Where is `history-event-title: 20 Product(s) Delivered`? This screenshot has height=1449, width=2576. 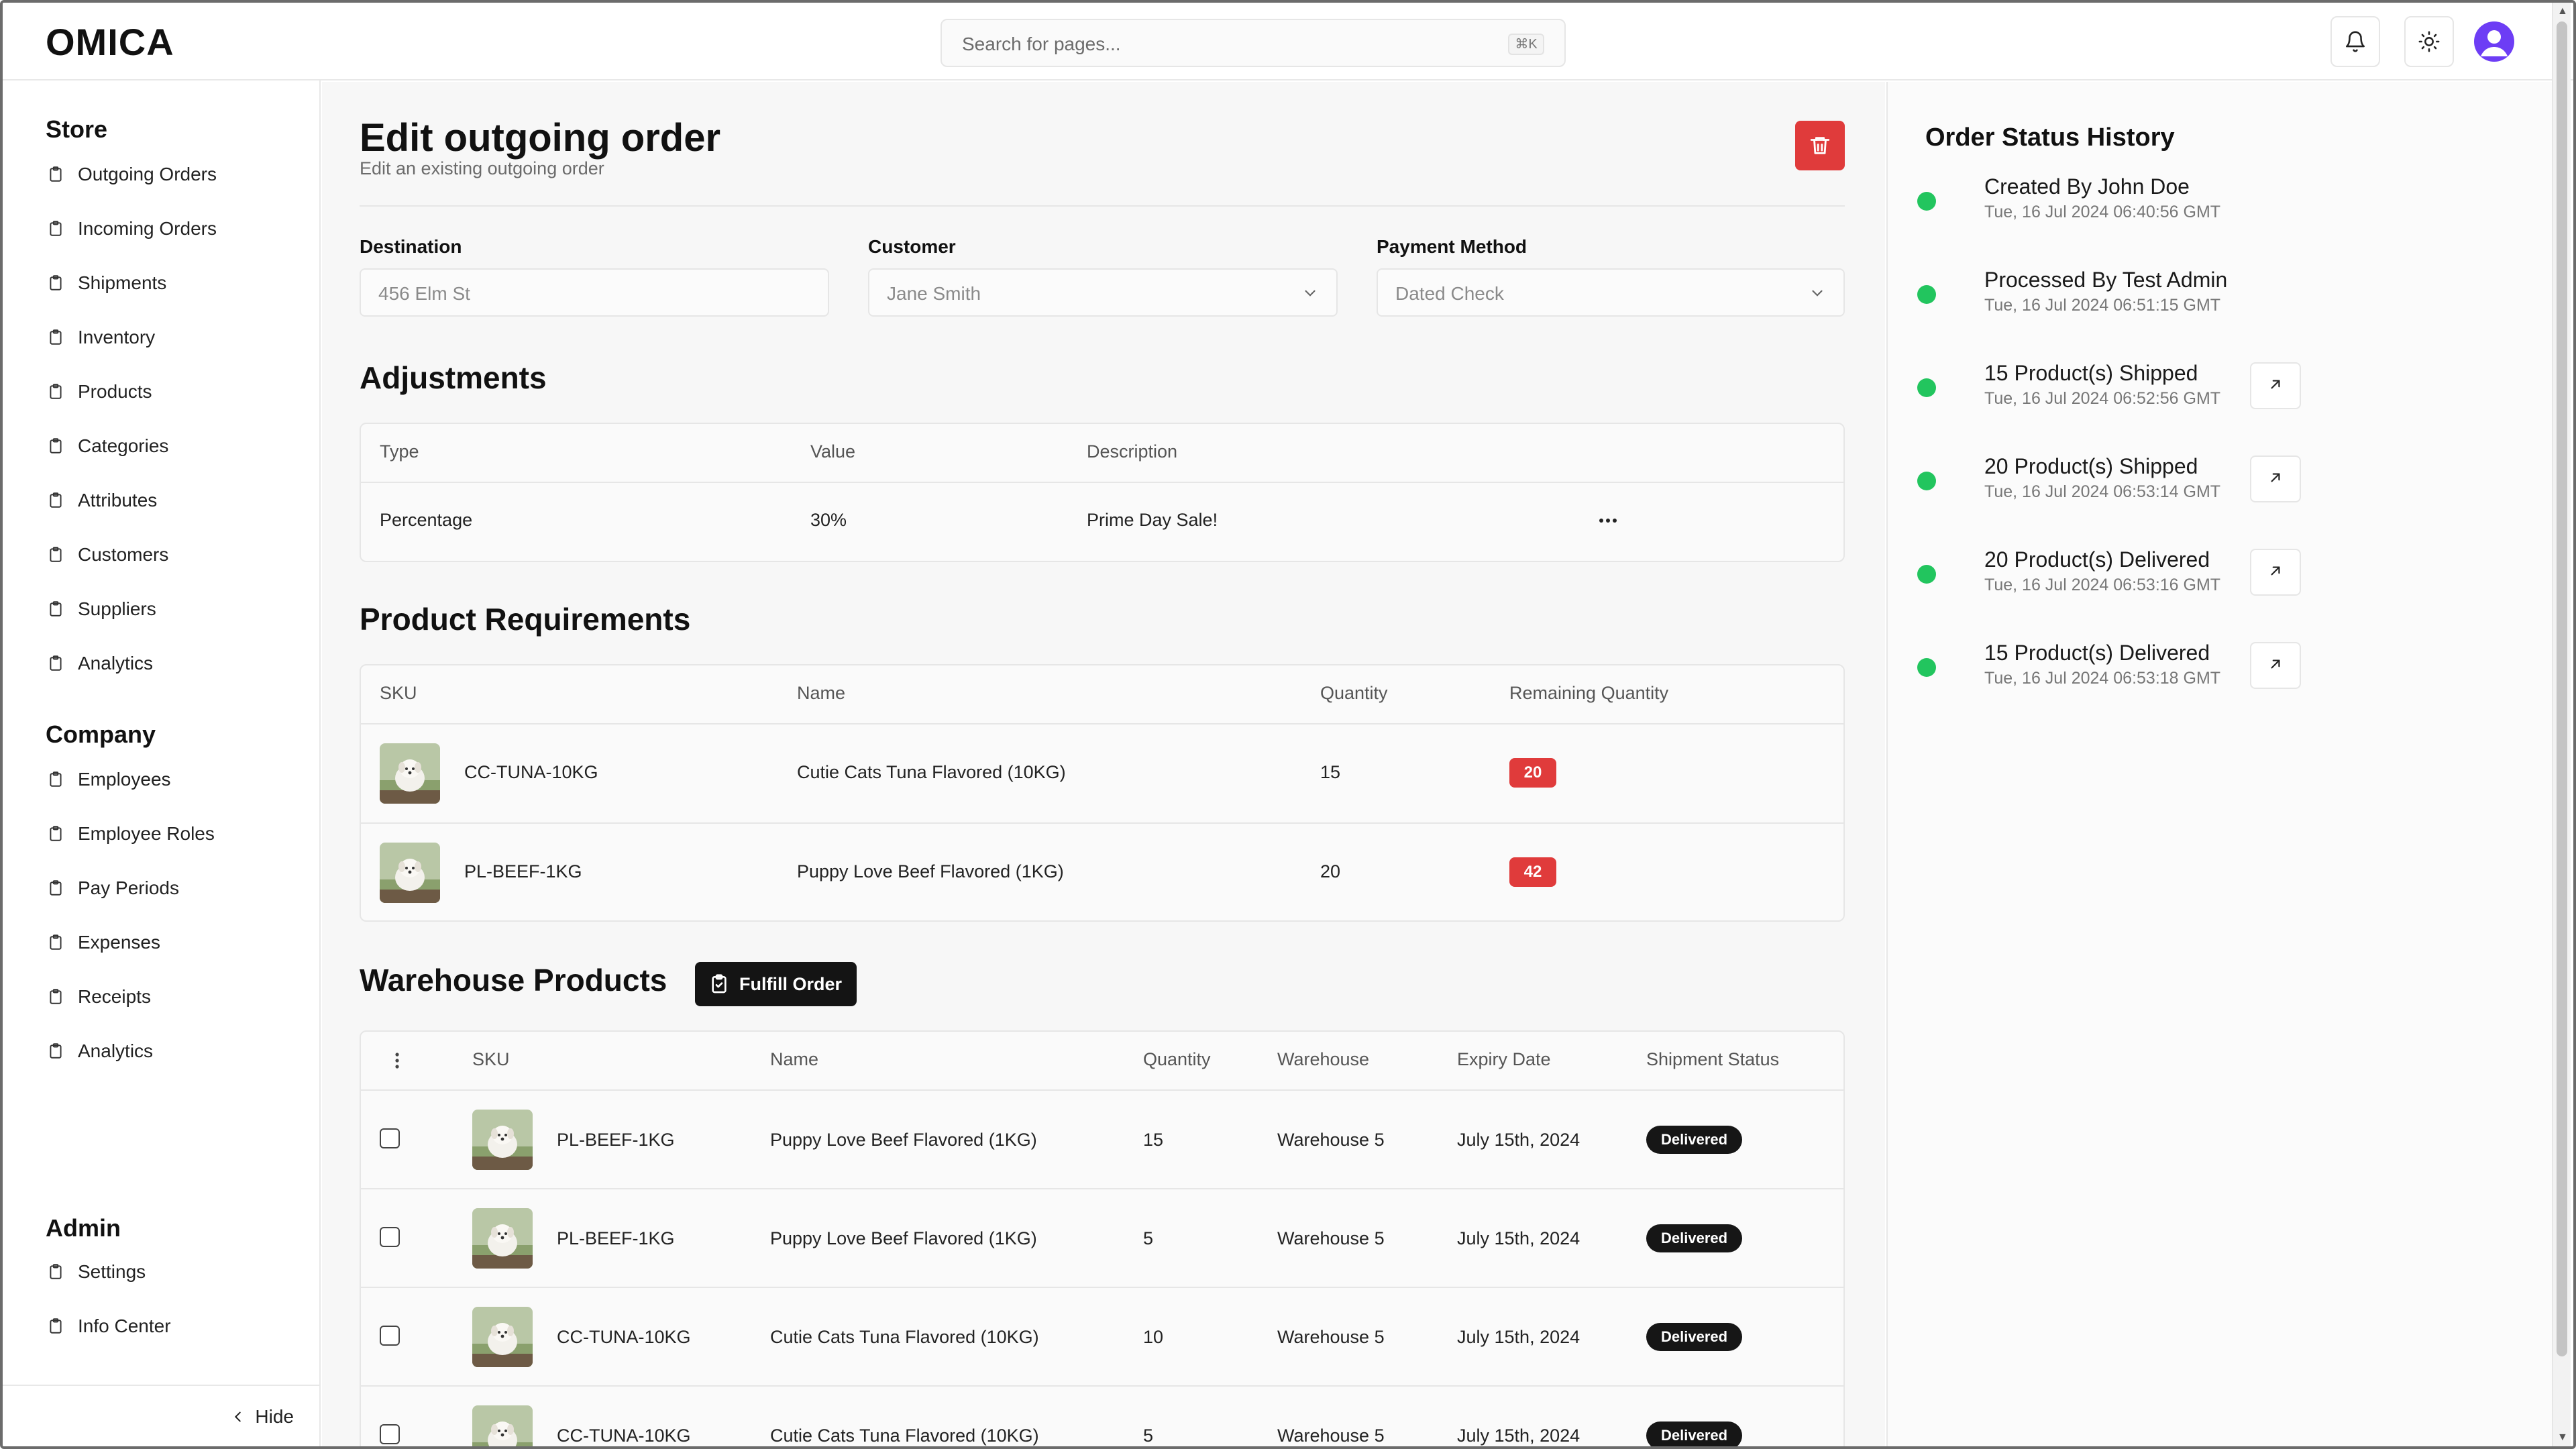
history-event-title: 20 Product(s) Delivered is located at coordinates (2097, 559).